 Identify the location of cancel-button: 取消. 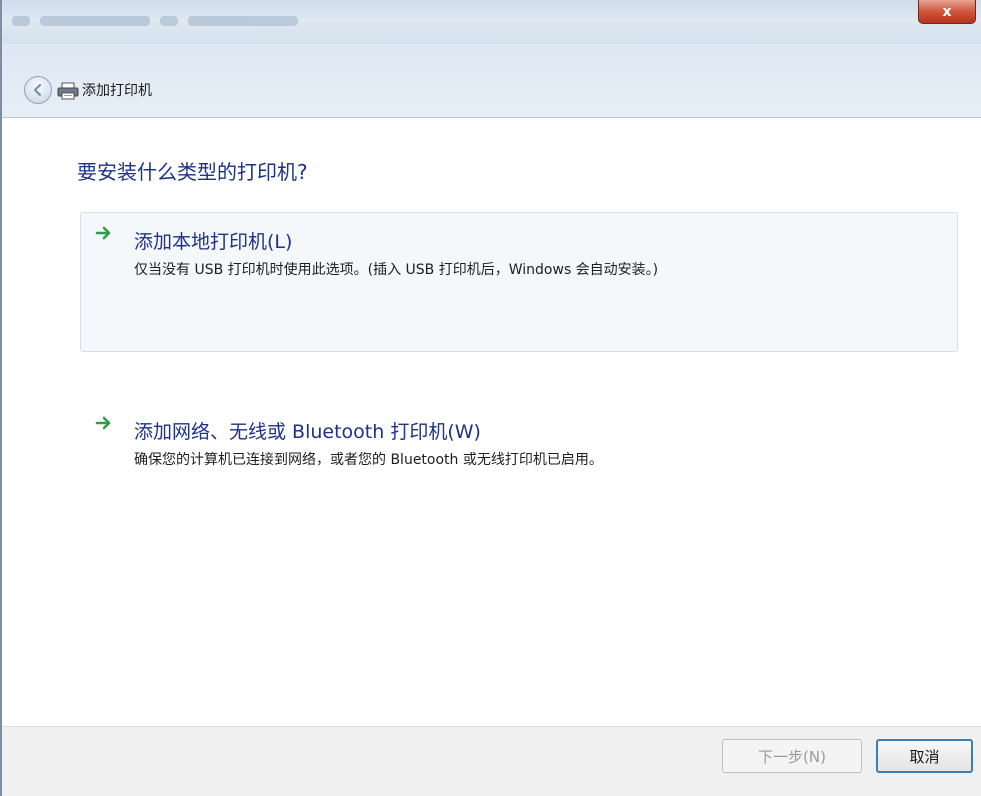
(924, 756).